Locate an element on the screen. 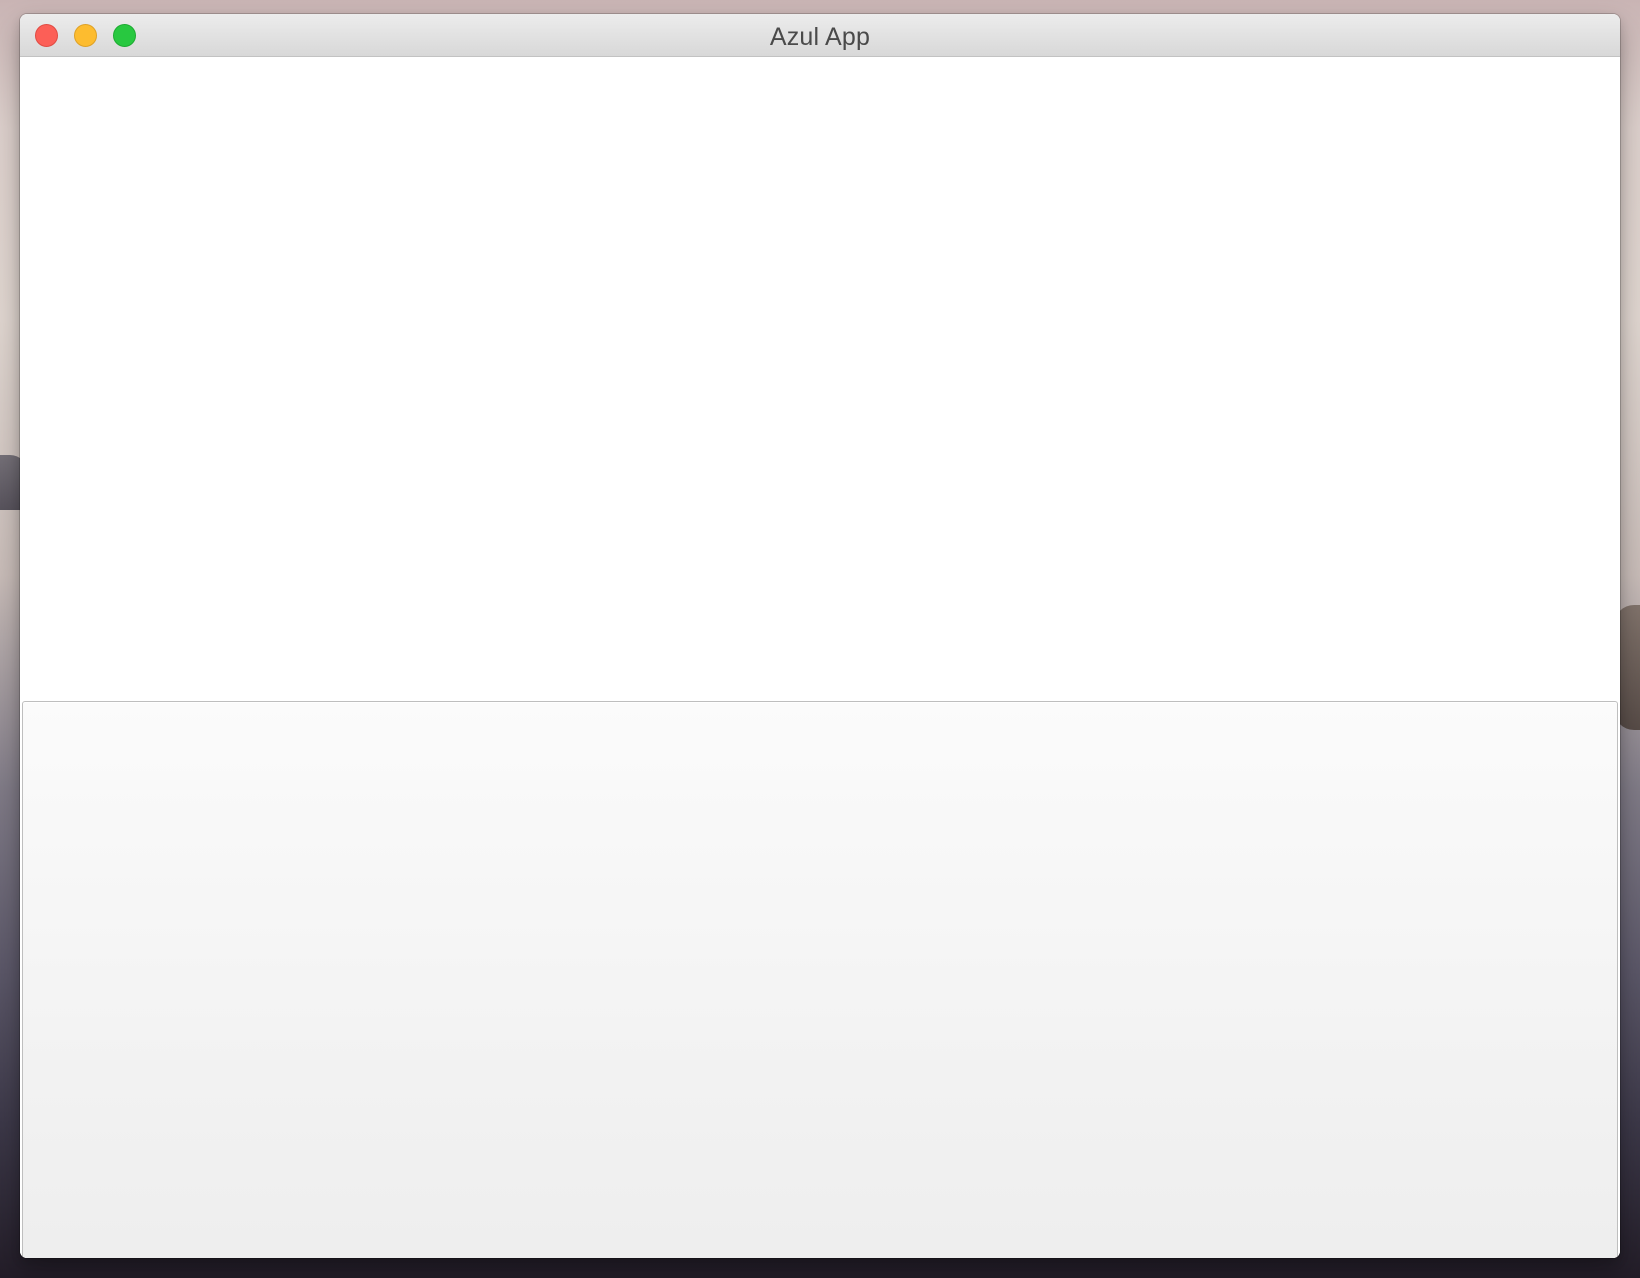 The height and width of the screenshot is (1278, 1640). window-title: Azul App is located at coordinates (820, 37).